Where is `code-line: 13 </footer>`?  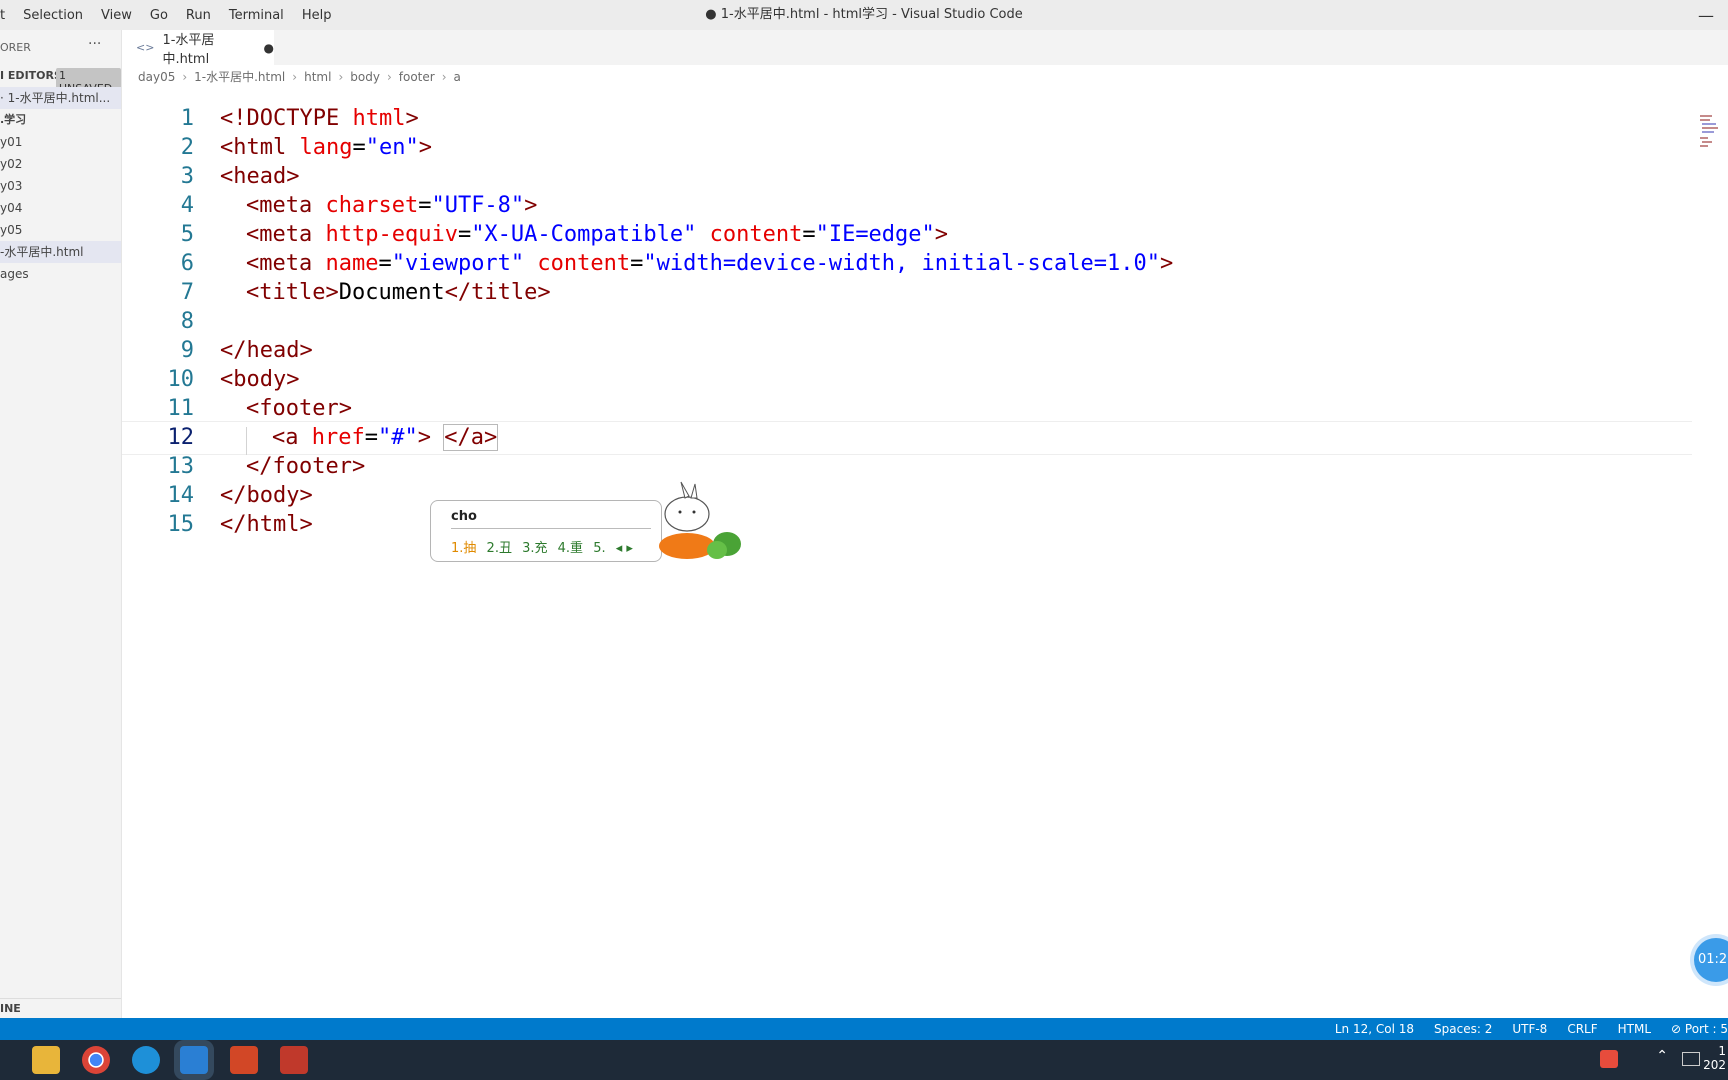
code-line: 13 </footer> is located at coordinates (907, 467).